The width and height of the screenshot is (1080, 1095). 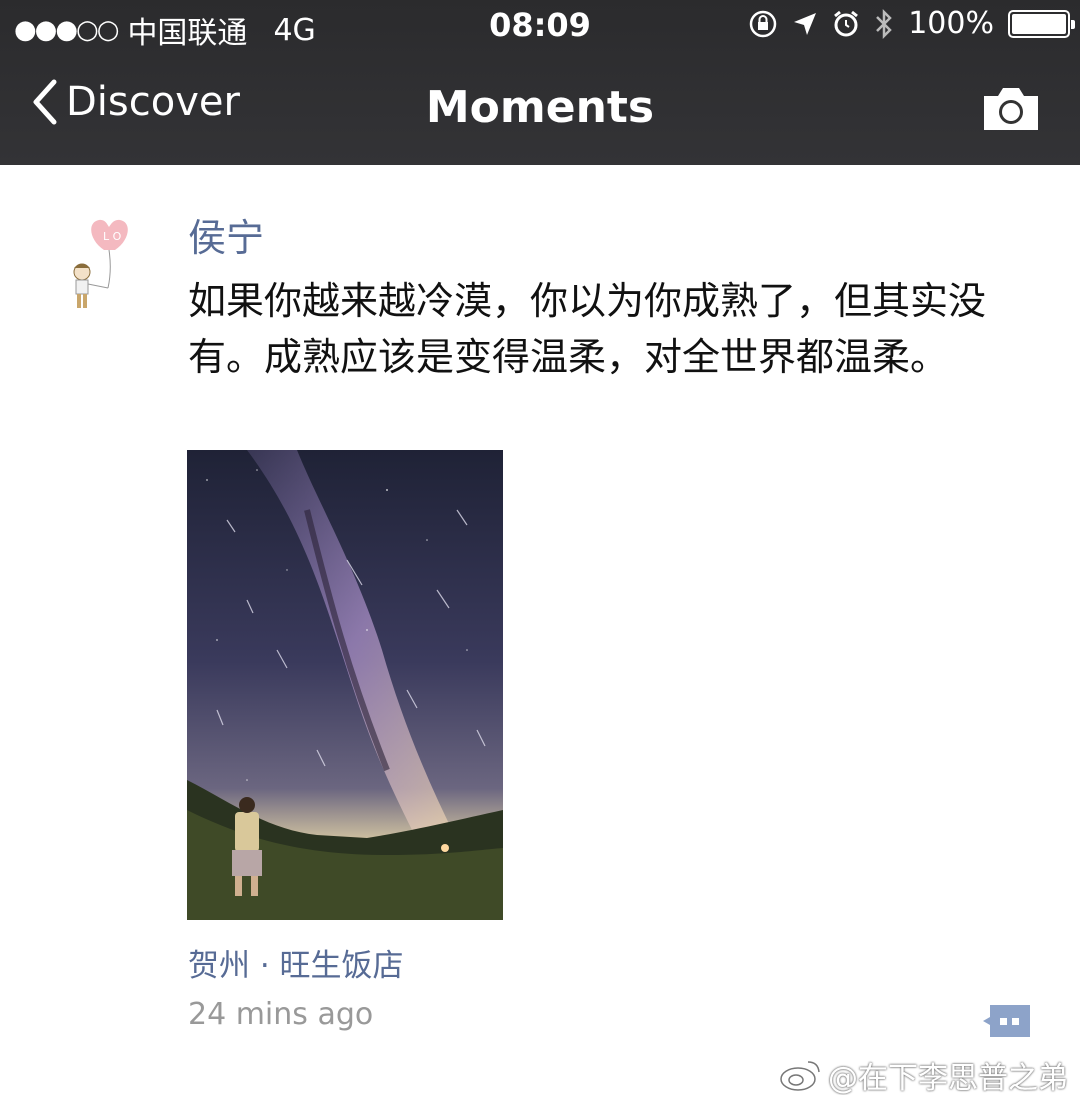 What do you see at coordinates (884, 23) in the screenshot?
I see `bluetooth-icon` at bounding box center [884, 23].